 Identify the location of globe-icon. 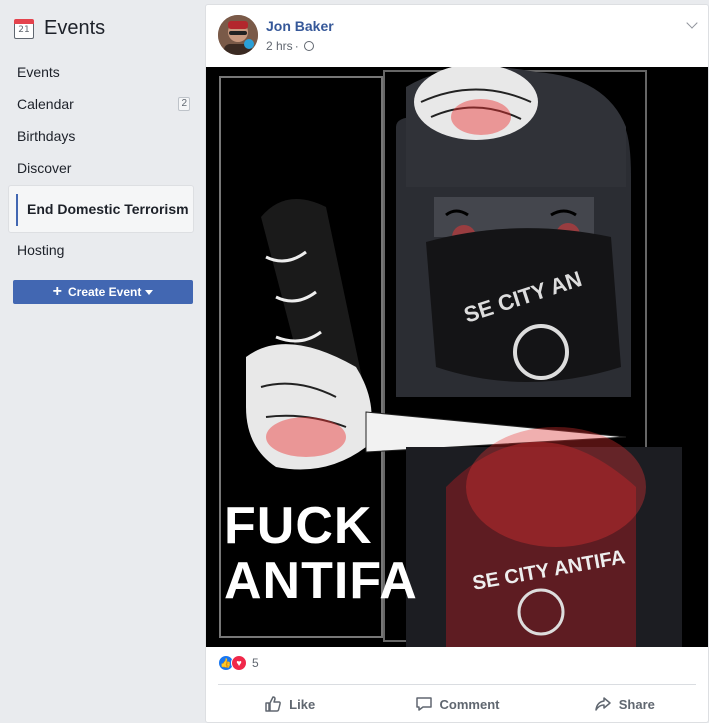
(308, 46).